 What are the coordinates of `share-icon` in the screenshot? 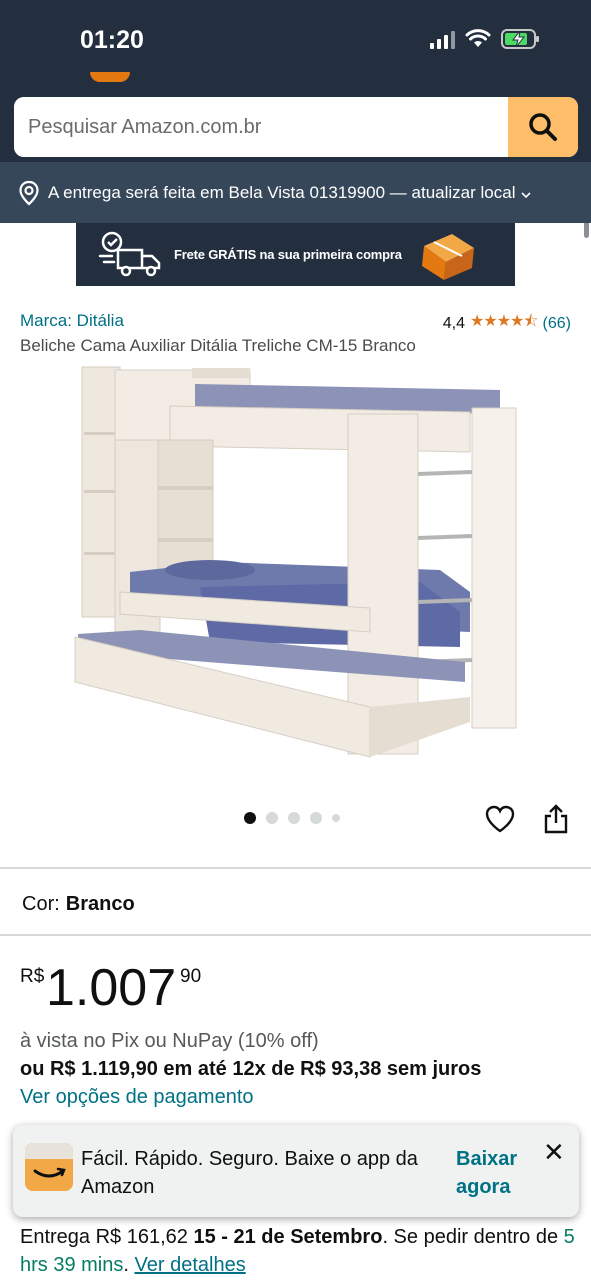 It's located at (556, 819).